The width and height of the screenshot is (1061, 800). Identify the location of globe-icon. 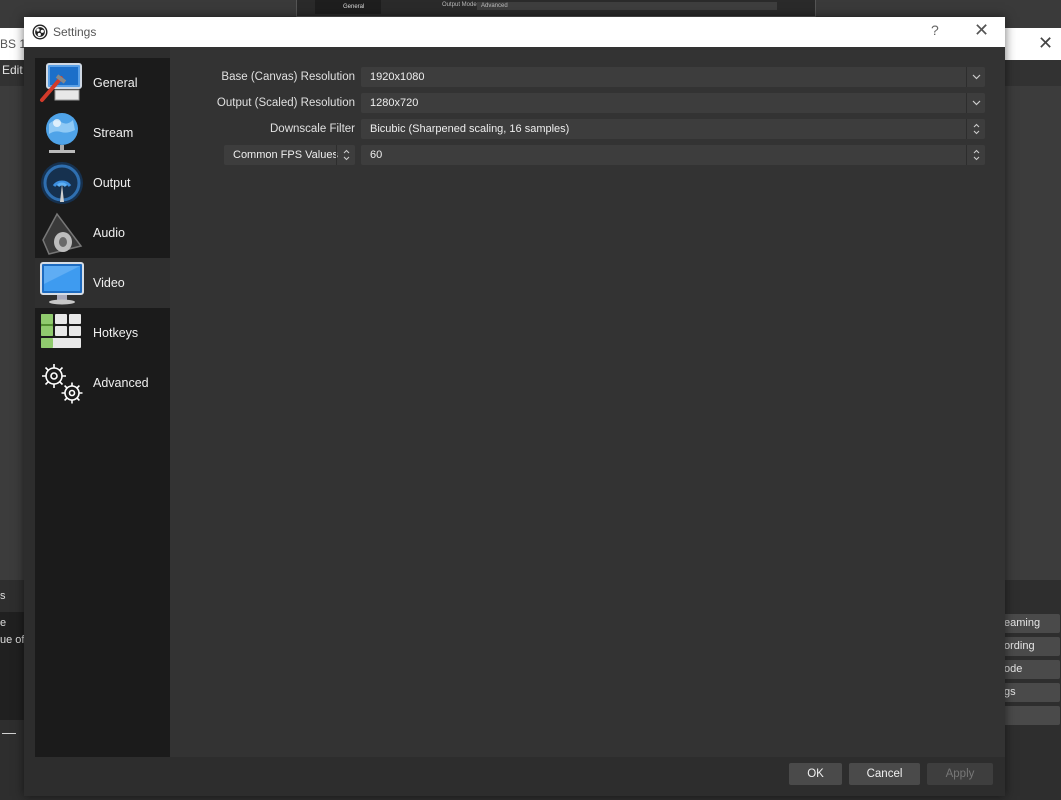
(62, 133).